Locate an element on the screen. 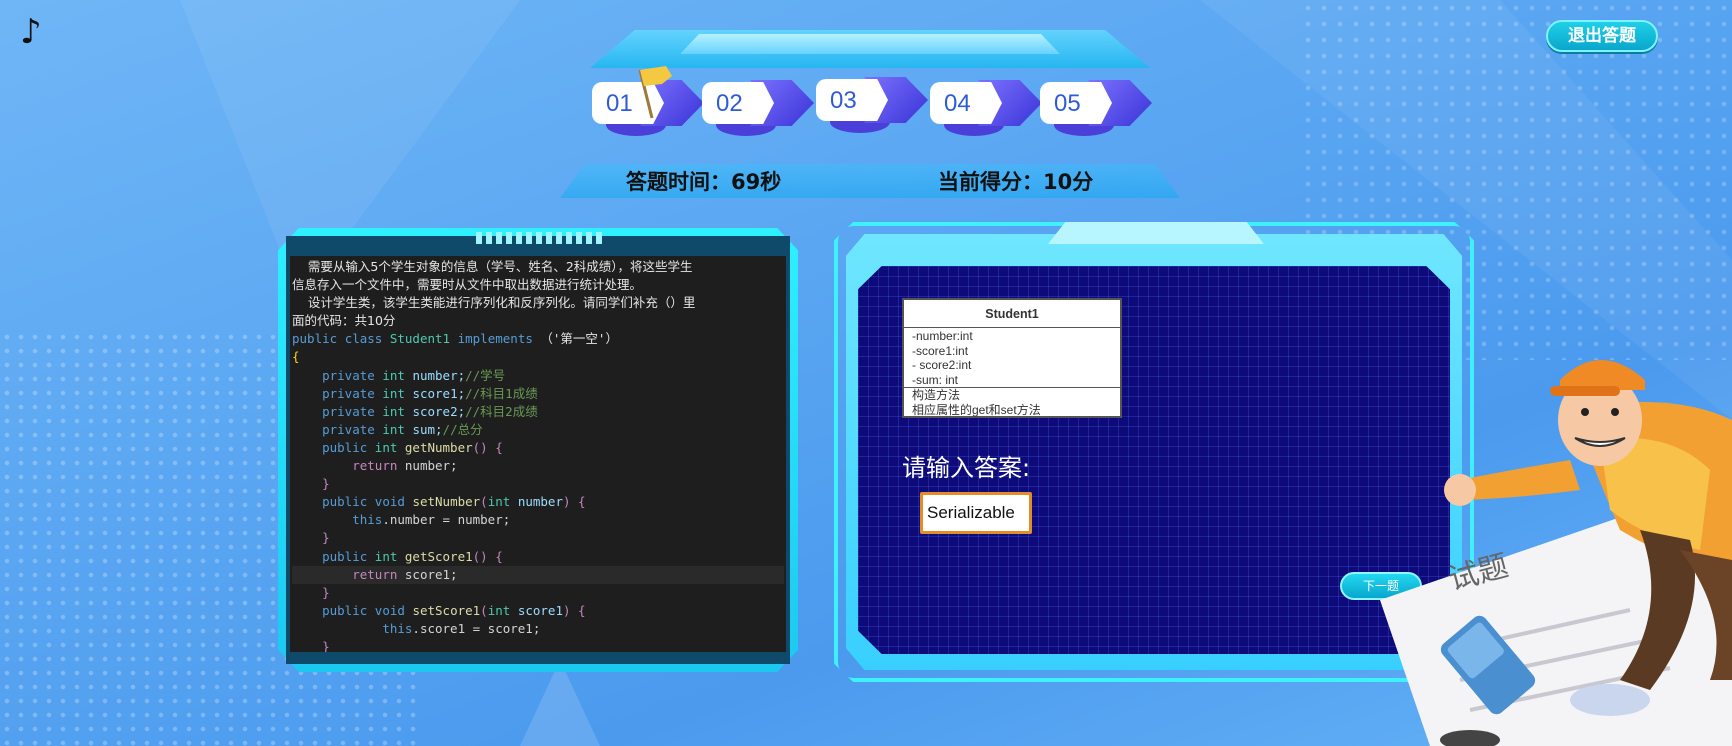 The height and width of the screenshot is (746, 1732). uml-methods: 构造方法 相应属性的get和set方法 is located at coordinates (1012, 402).